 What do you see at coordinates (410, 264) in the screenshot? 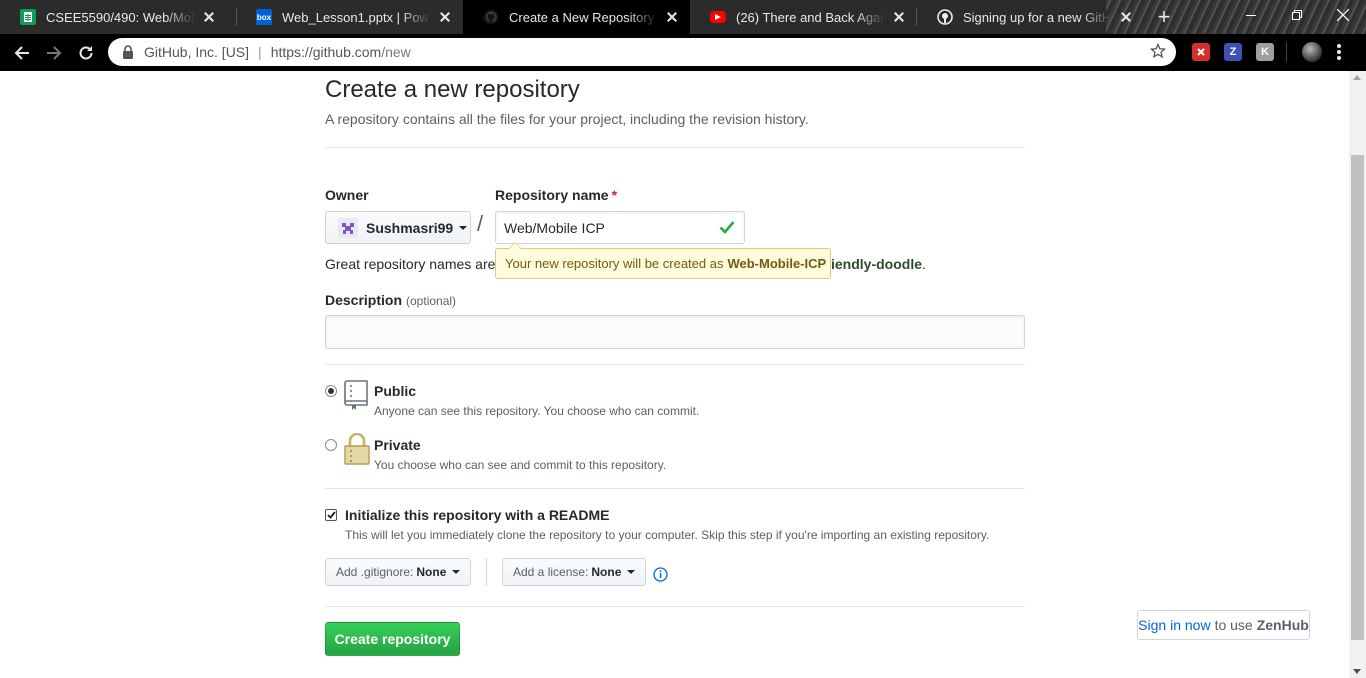
I see `repo-name-hint: Great repository names are` at bounding box center [410, 264].